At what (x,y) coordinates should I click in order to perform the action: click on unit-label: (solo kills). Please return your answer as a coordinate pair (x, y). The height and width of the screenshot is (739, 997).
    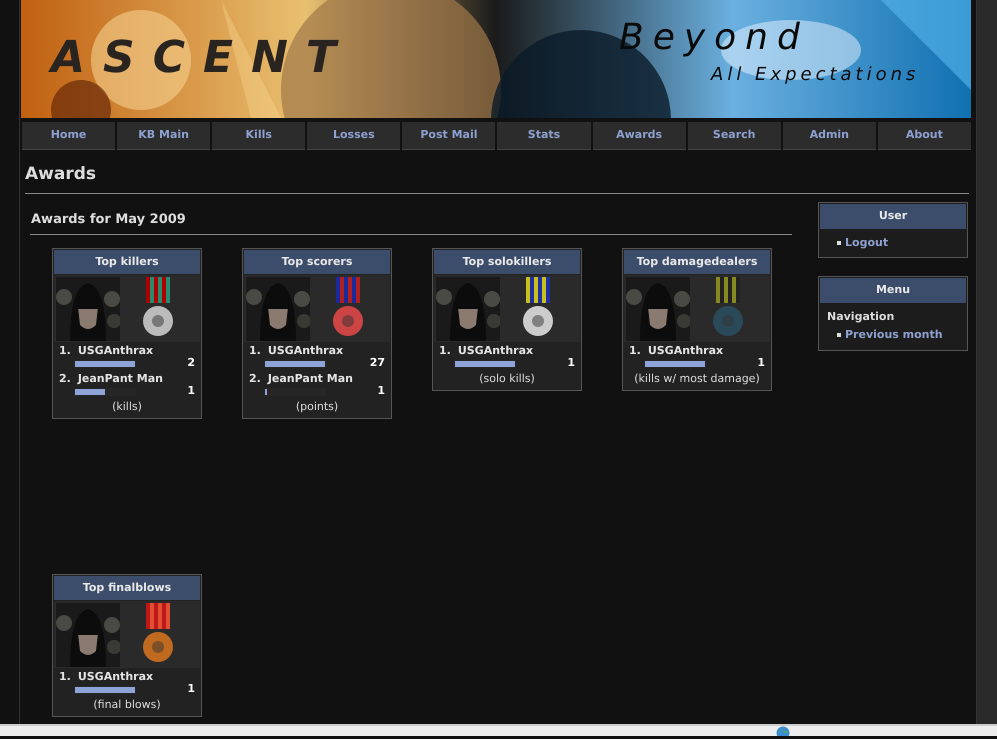
    Looking at the image, I should click on (507, 379).